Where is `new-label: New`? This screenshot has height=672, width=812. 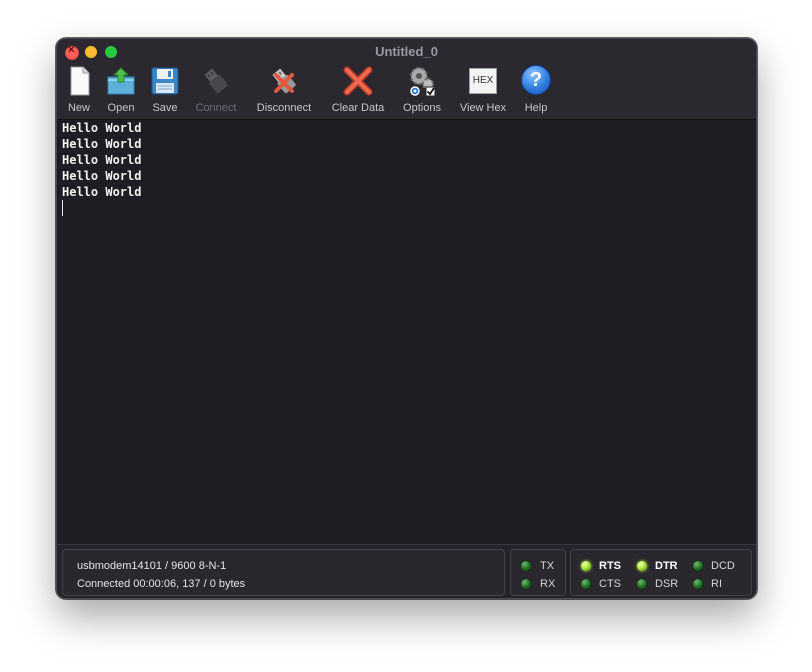
new-label: New is located at coordinates (78, 108).